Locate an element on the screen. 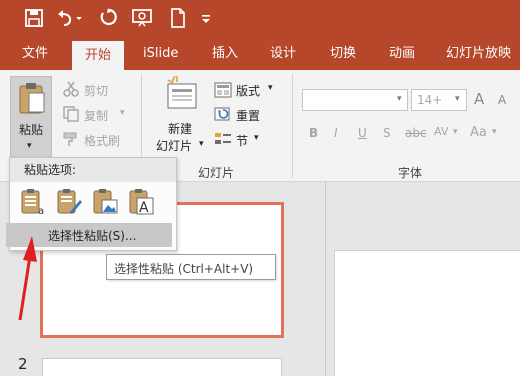 The image size is (520, 376). keep-text-only-icon: A is located at coordinates (141, 202).